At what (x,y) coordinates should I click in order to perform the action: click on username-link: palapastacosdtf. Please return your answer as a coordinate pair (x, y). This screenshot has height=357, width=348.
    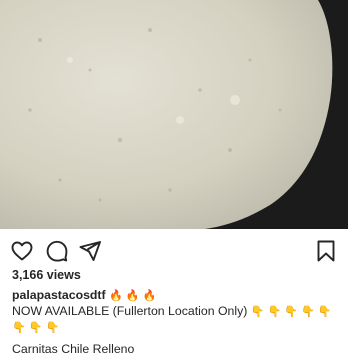
    Looking at the image, I should click on (59, 295).